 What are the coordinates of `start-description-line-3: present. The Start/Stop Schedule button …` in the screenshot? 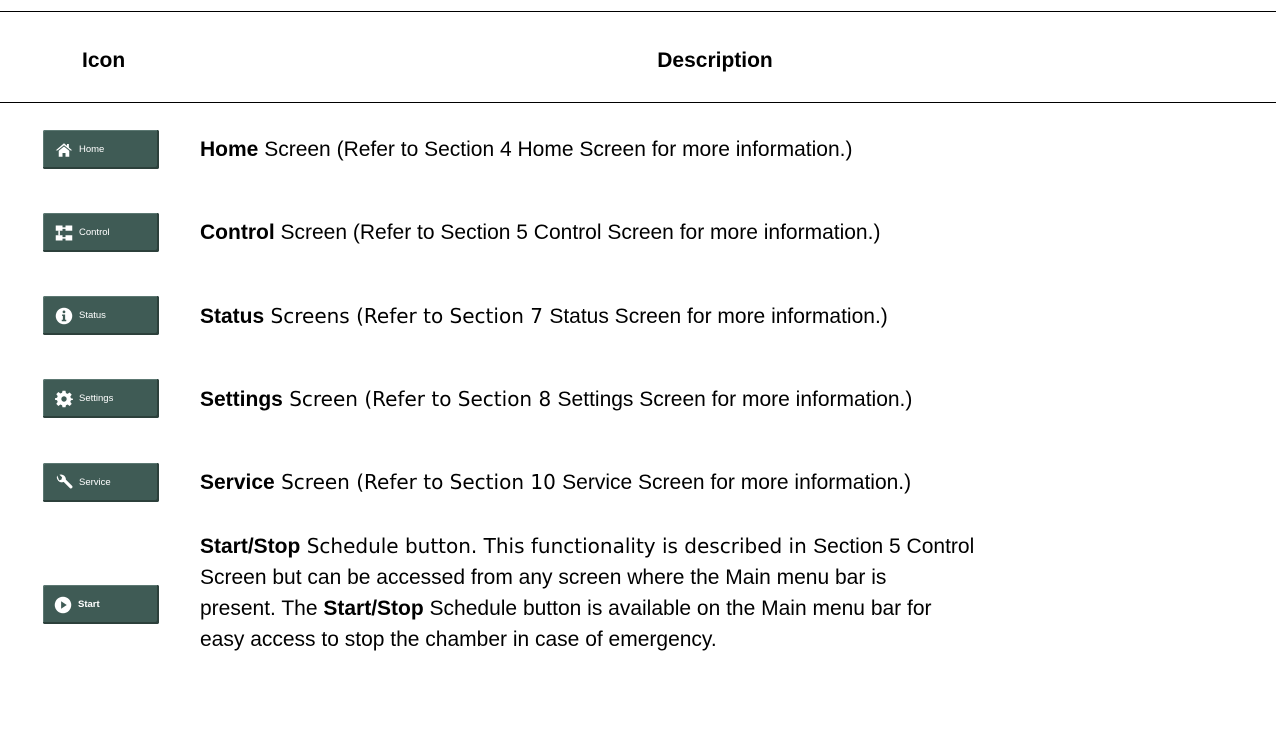 It's located at (566, 608).